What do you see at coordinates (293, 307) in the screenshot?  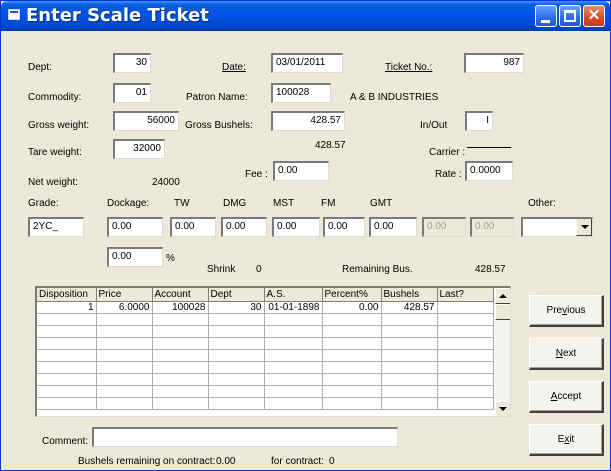 I see `table-cell: 01-01-1898` at bounding box center [293, 307].